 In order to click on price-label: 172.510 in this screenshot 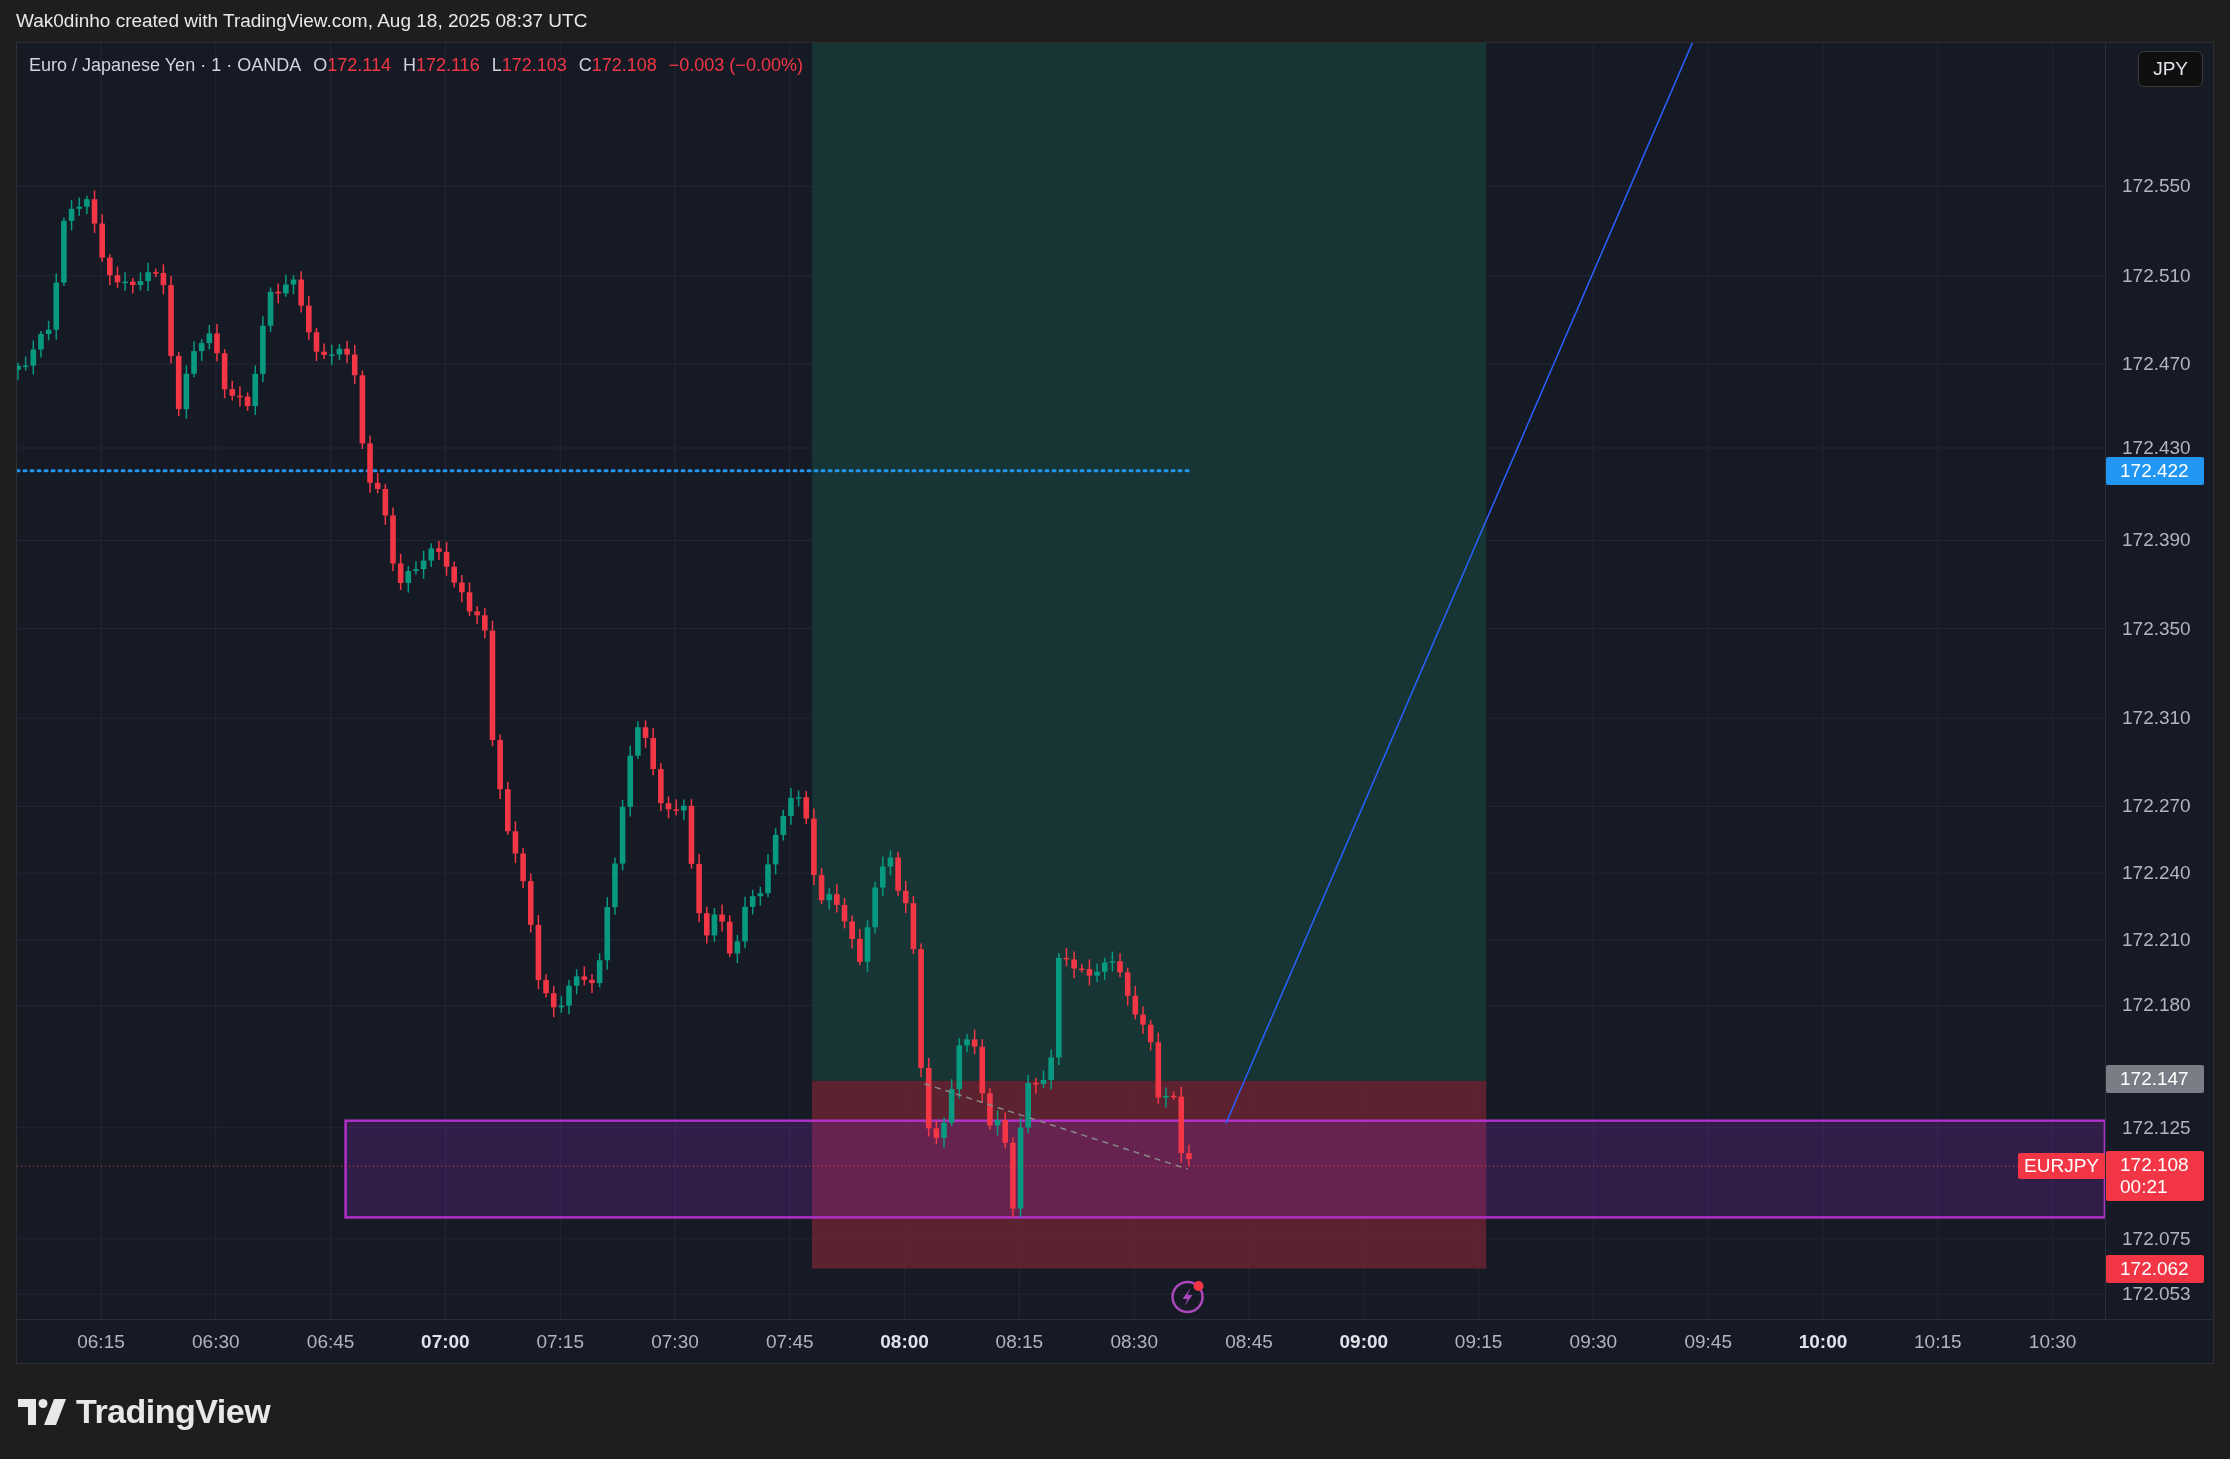, I will do `click(2156, 275)`.